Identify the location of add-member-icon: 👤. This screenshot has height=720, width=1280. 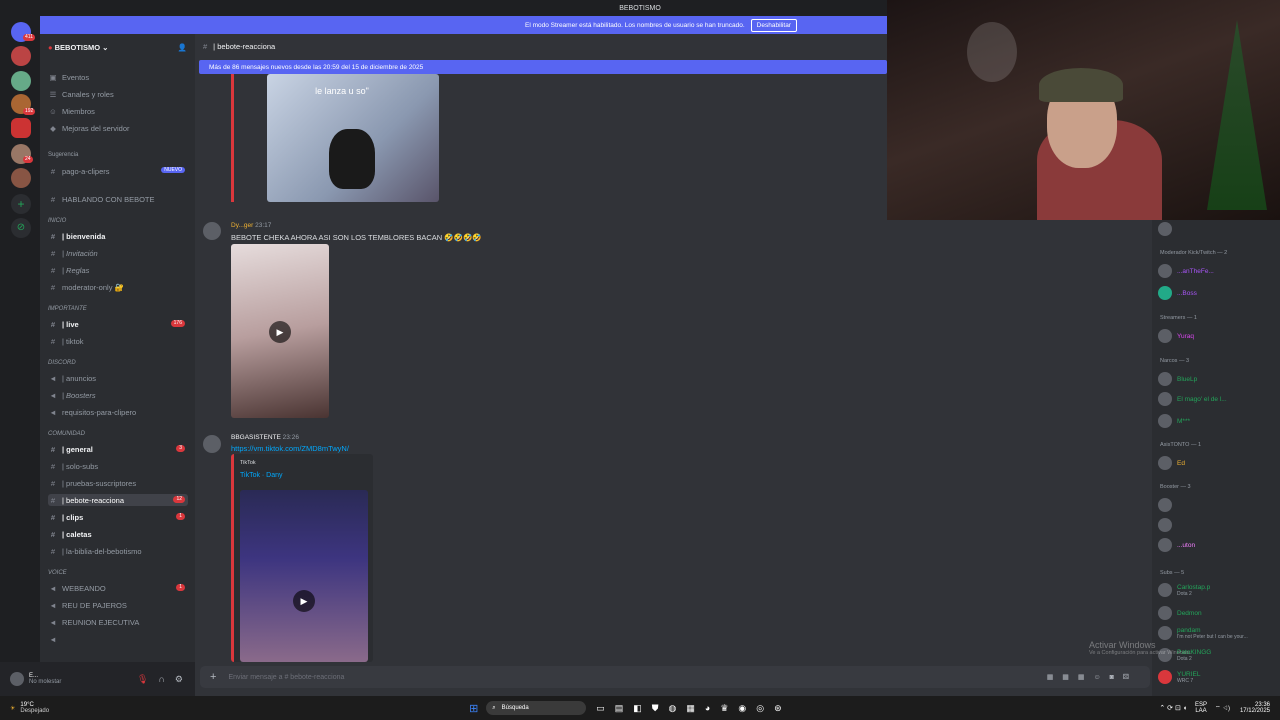
(182, 47).